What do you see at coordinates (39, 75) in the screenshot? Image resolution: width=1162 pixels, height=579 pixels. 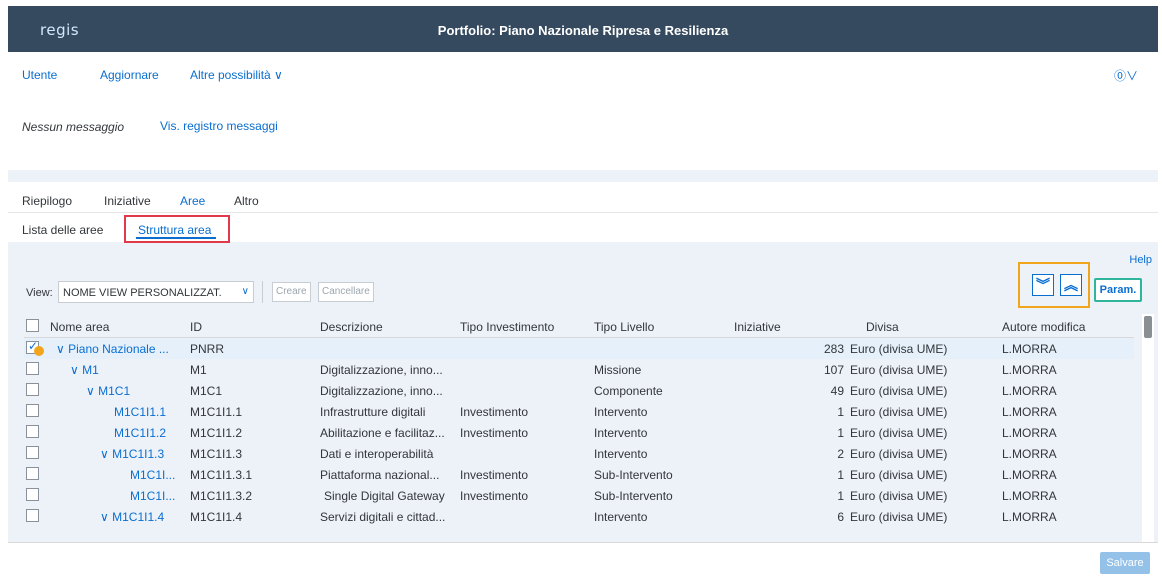 I see `utente-button: Utente` at bounding box center [39, 75].